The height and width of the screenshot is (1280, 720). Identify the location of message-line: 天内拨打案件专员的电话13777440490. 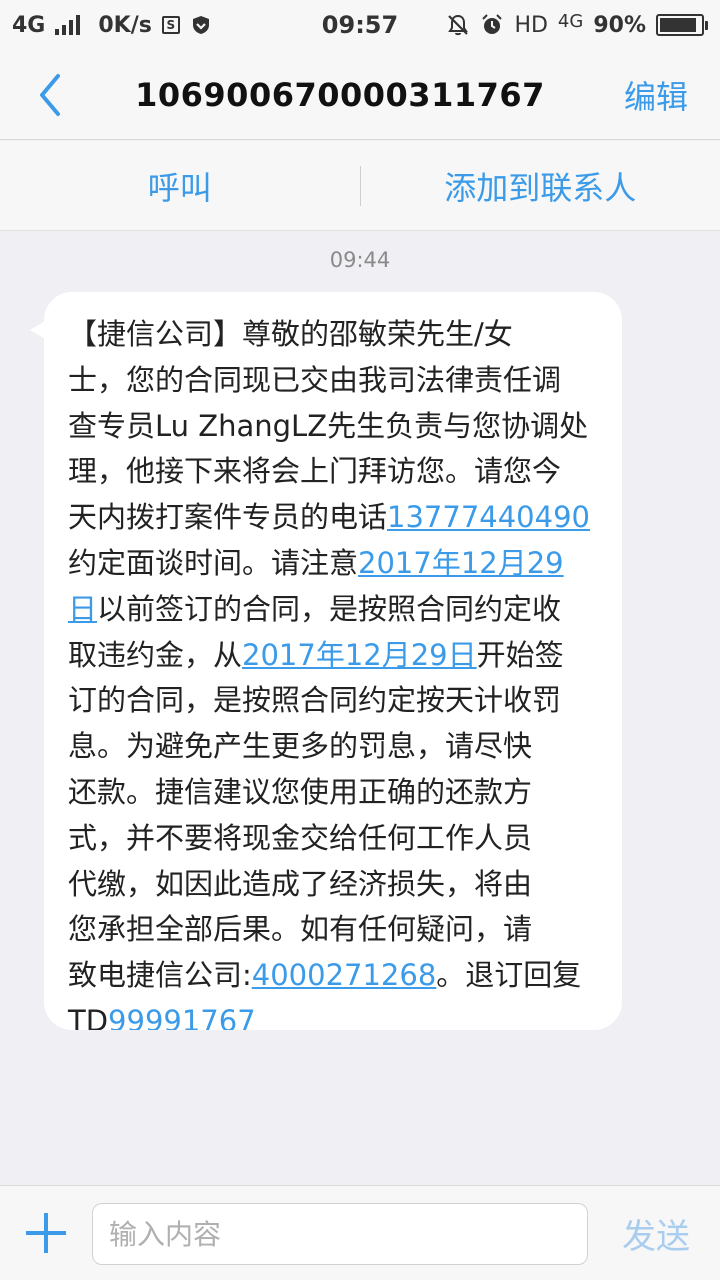
(332, 518).